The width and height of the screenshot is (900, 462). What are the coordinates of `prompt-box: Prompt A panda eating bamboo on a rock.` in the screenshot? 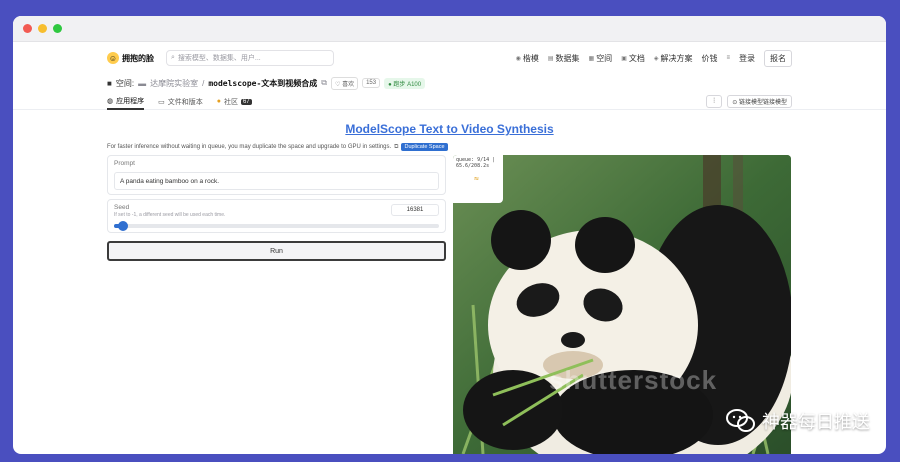 It's located at (276, 175).